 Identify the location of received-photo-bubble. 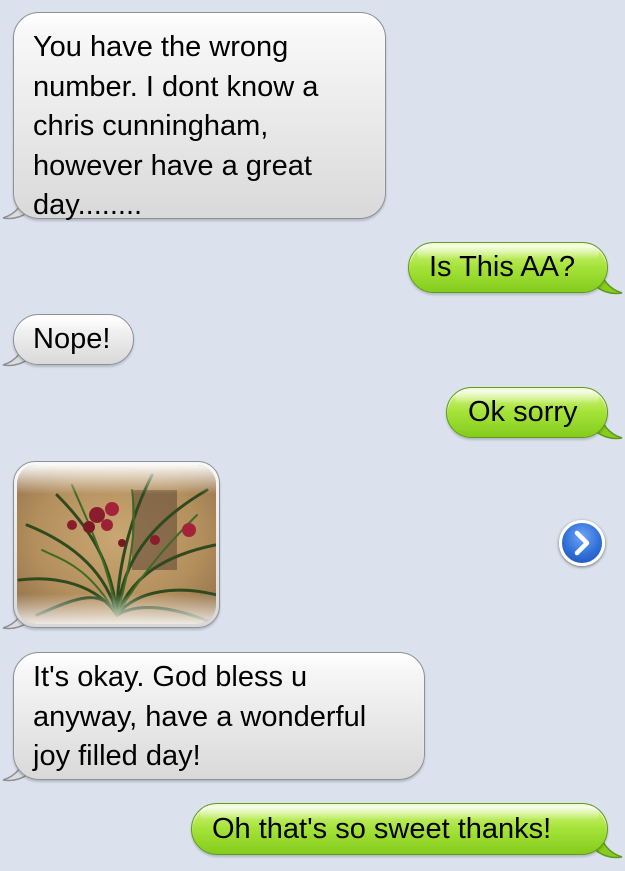
(116, 544).